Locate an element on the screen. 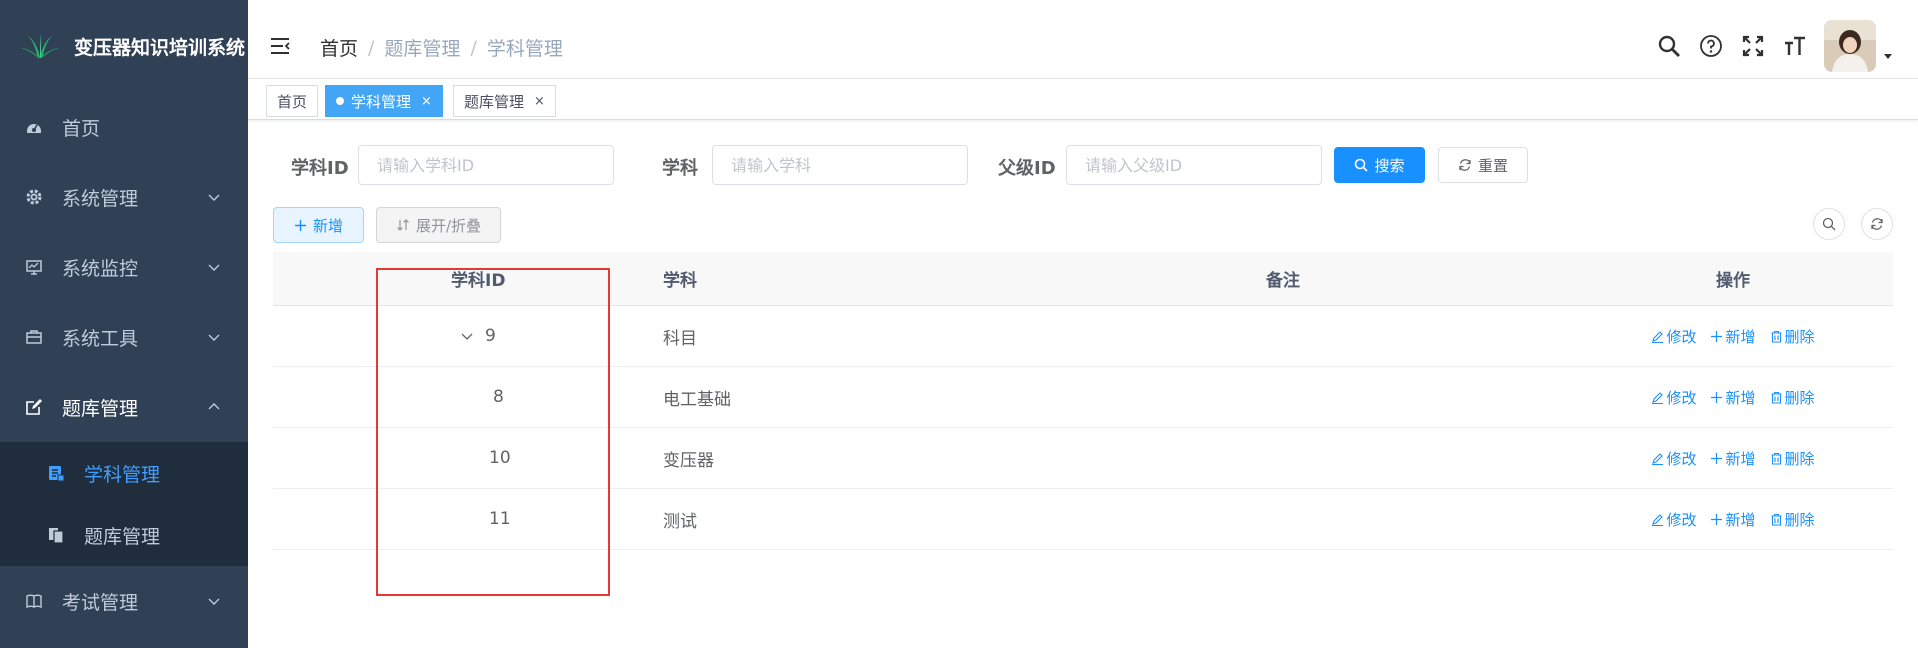 The height and width of the screenshot is (648, 1918). search-button-label: 搜索 is located at coordinates (1389, 165).